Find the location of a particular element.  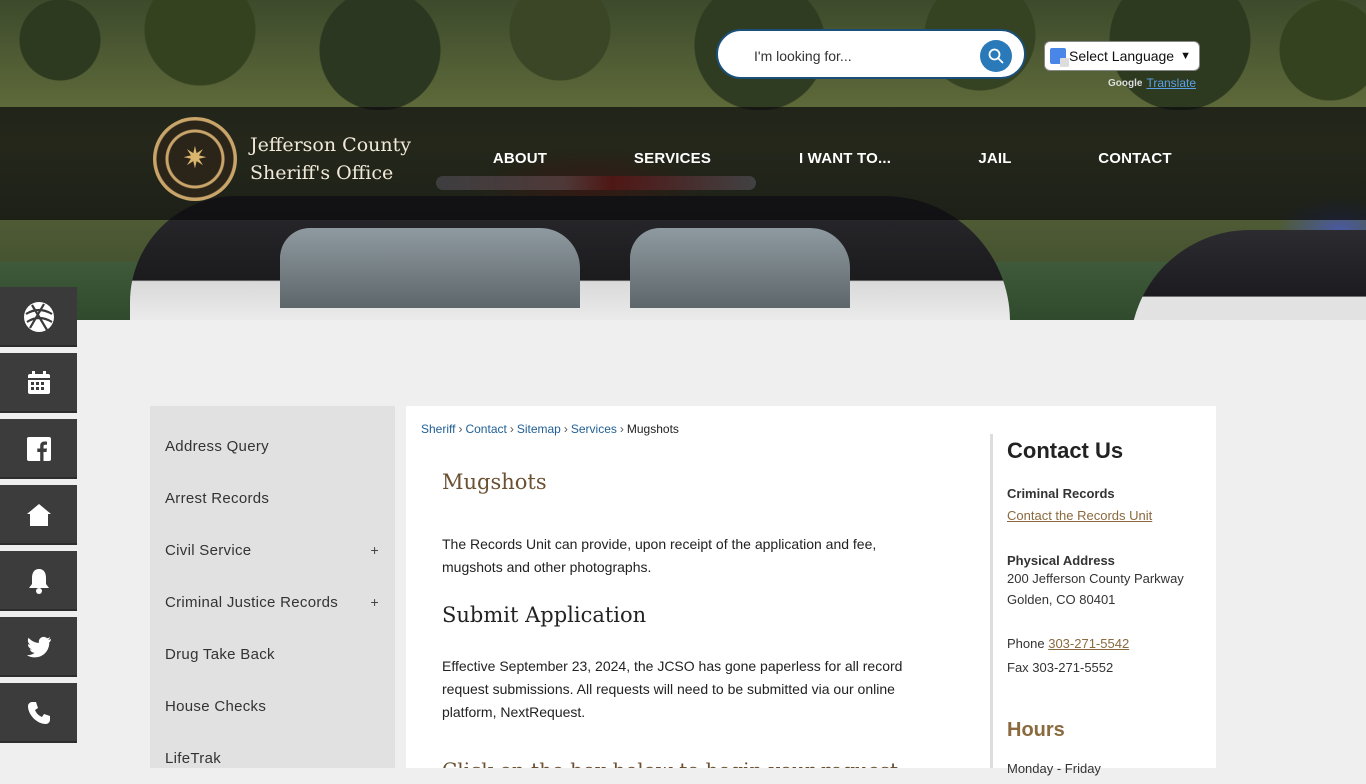

powered-by-google: Google Translate is located at coordinates (1152, 83).